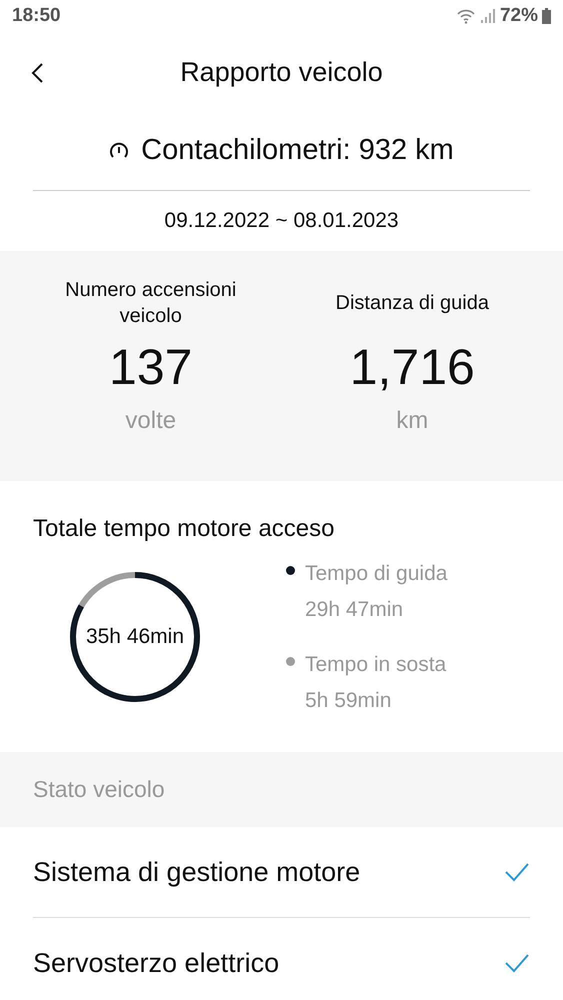  I want to click on odometer-label: Contachilometri: 932 km, so click(297, 150).